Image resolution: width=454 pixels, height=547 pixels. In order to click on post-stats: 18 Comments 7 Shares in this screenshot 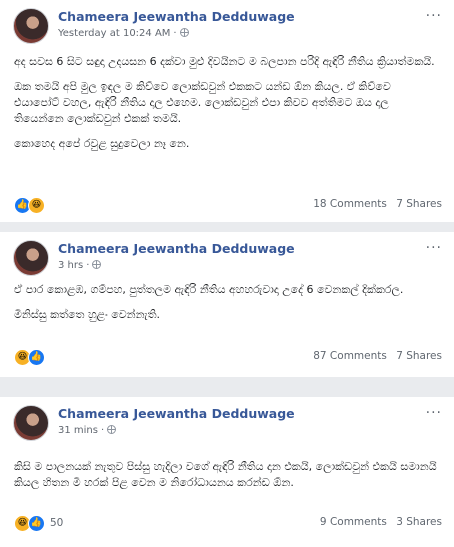, I will do `click(377, 204)`.